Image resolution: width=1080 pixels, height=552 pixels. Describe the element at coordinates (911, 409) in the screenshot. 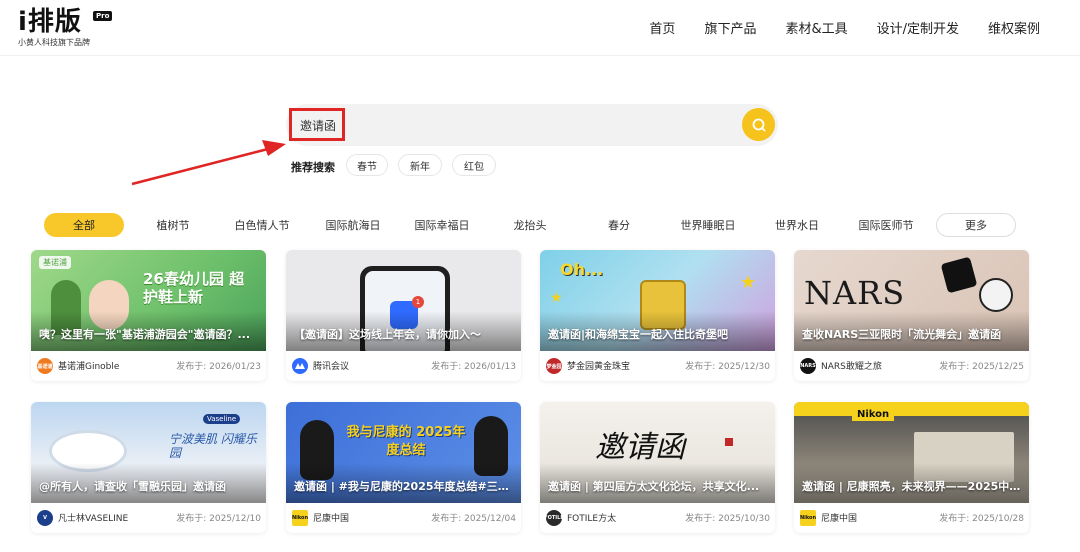

I see `yellow-banner` at that location.